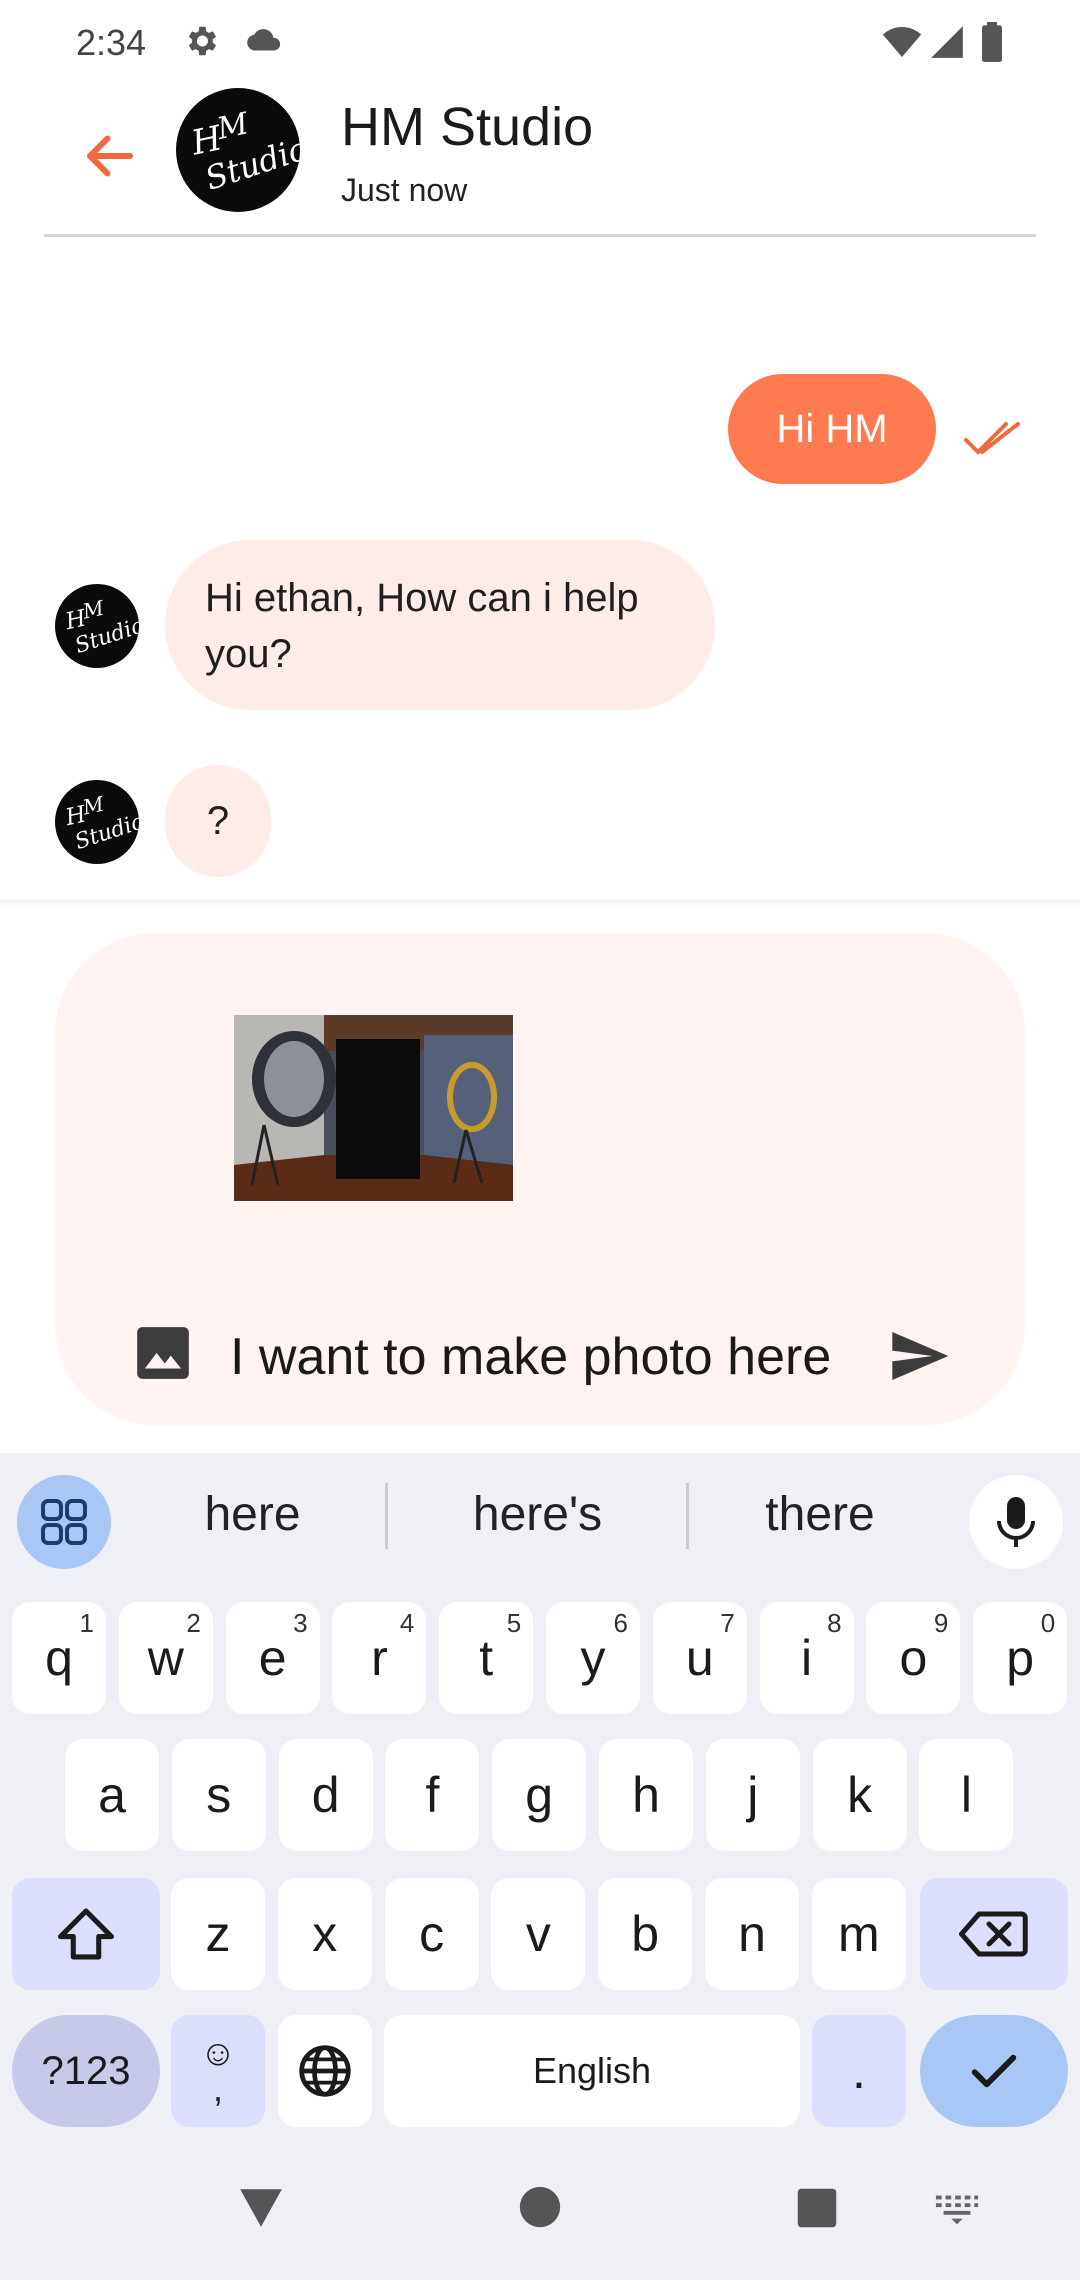 The height and width of the screenshot is (2280, 1080). Describe the element at coordinates (820, 1514) in the screenshot. I see `suggestion-3: there` at that location.